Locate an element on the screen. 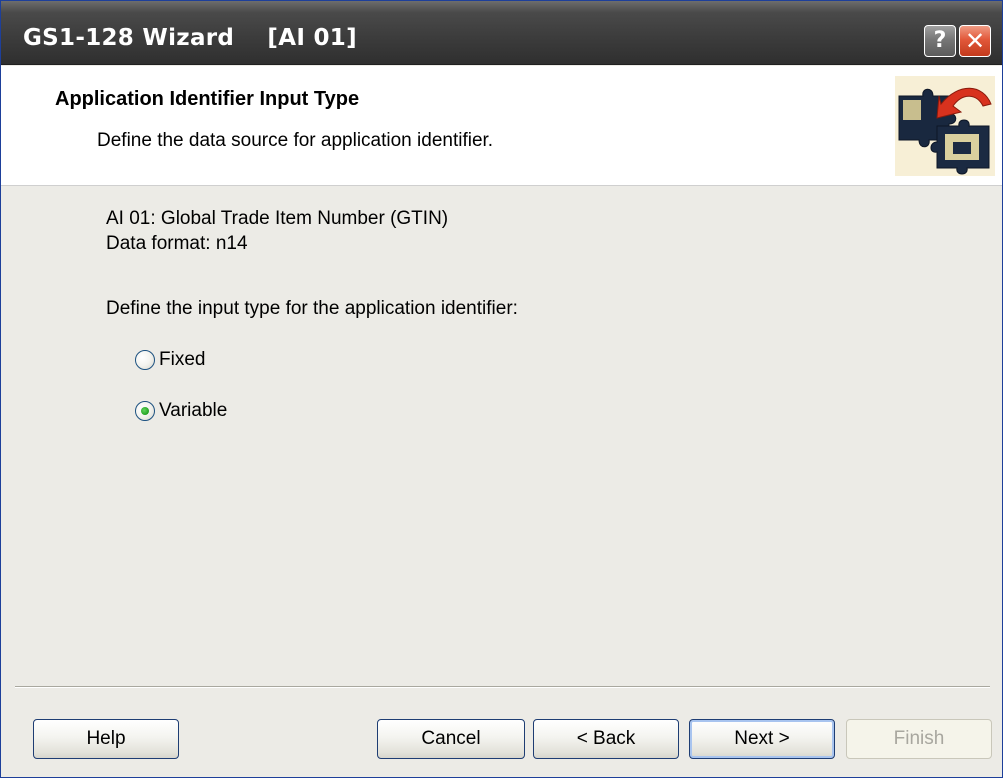 This screenshot has height=778, width=1003. radio-selected-dot-icon is located at coordinates (145, 411).